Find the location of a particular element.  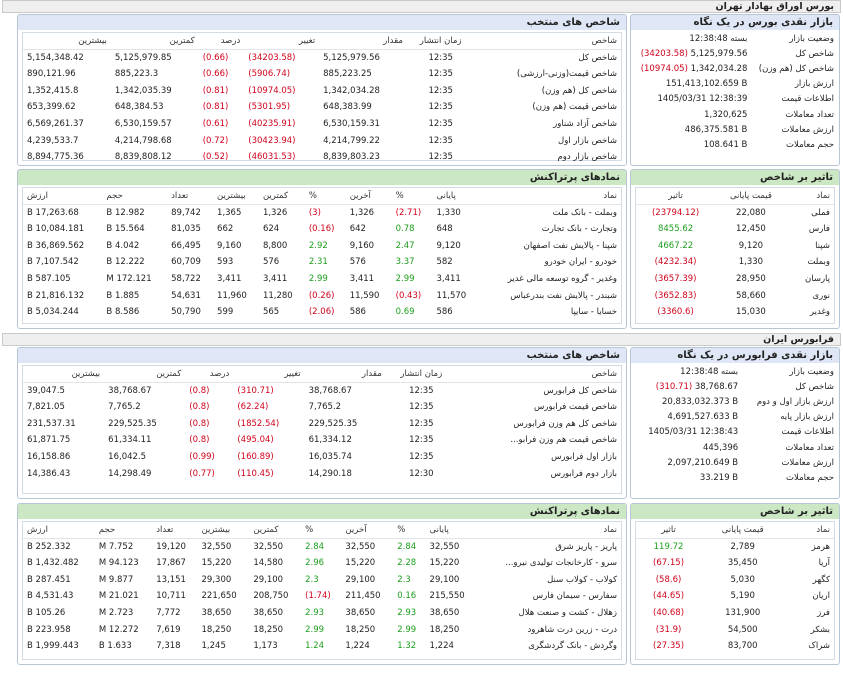

bourse-market-label: وضعیت بازار is located at coordinates (811, 38).